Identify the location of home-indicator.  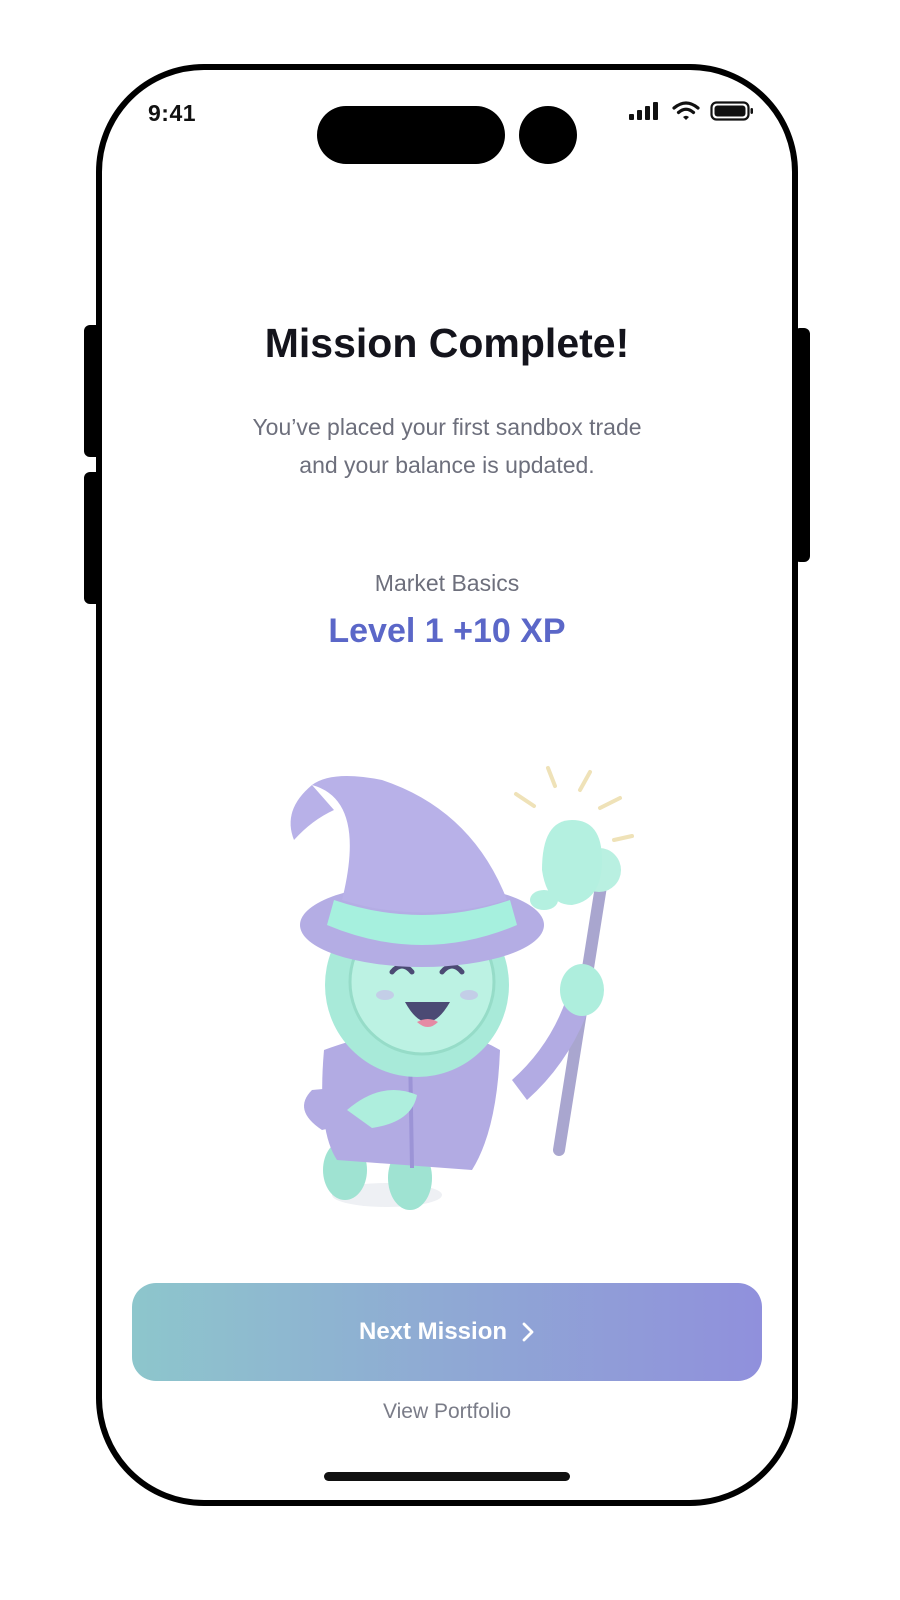
(447, 1476).